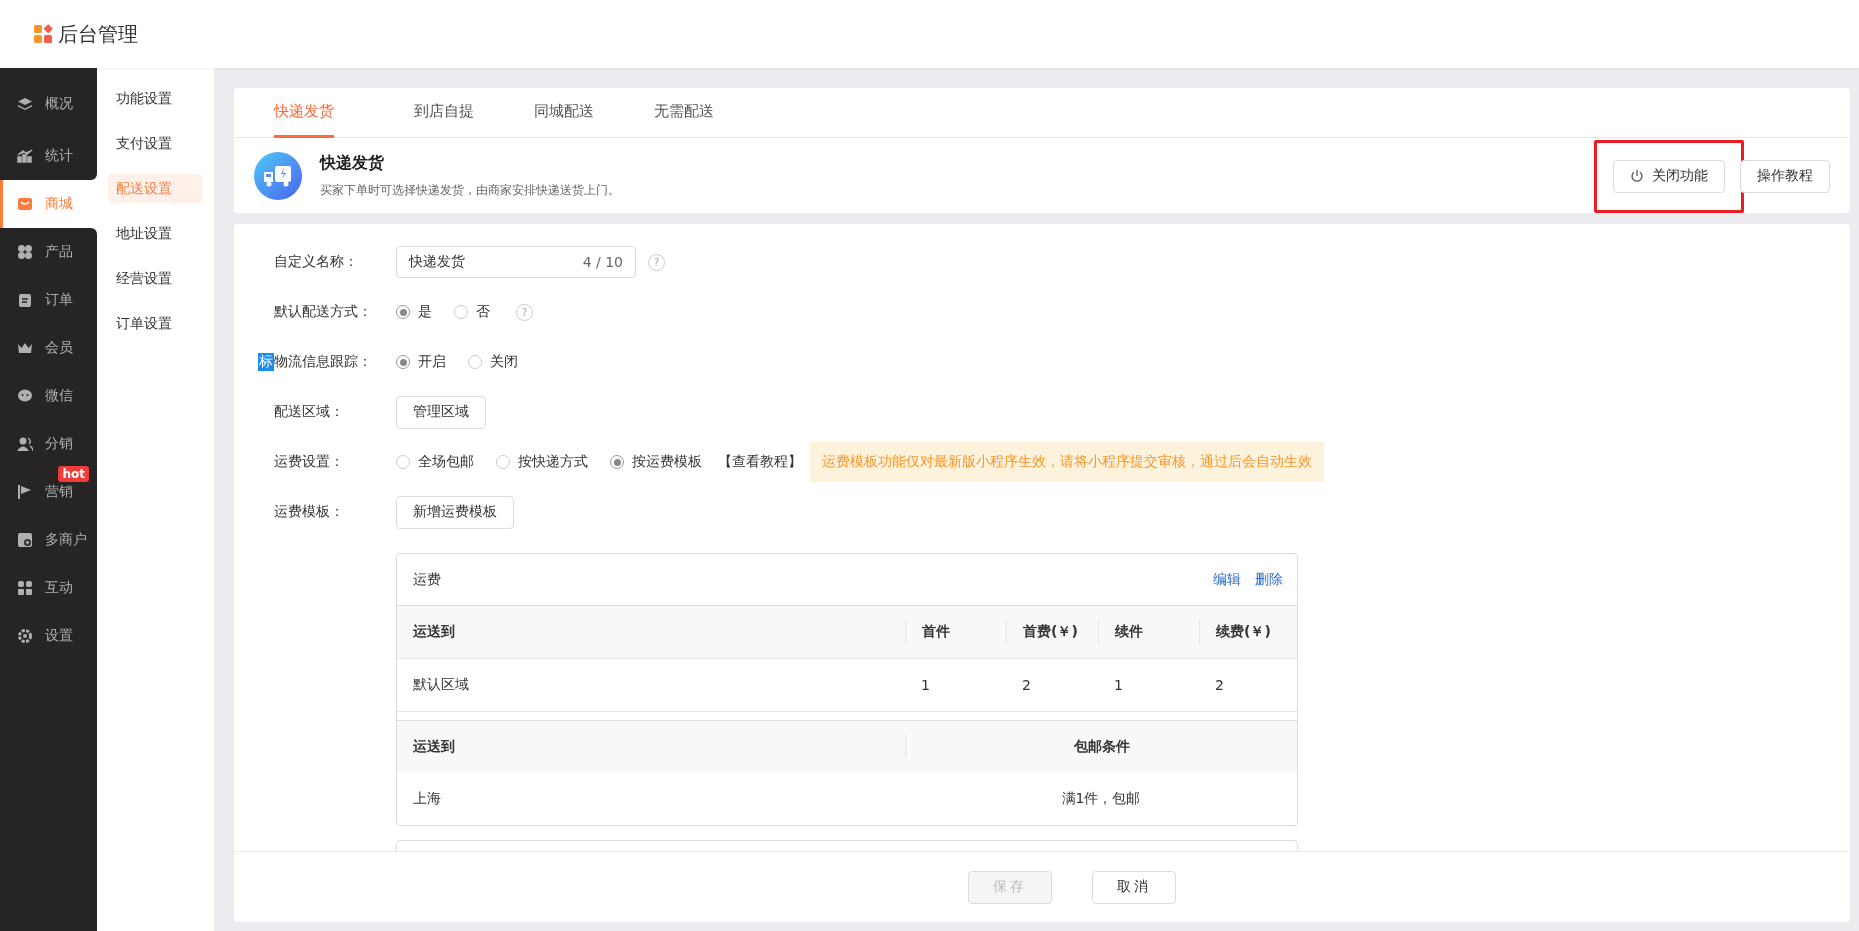 The height and width of the screenshot is (931, 1859). I want to click on table-cell-text: 上海, so click(427, 798).